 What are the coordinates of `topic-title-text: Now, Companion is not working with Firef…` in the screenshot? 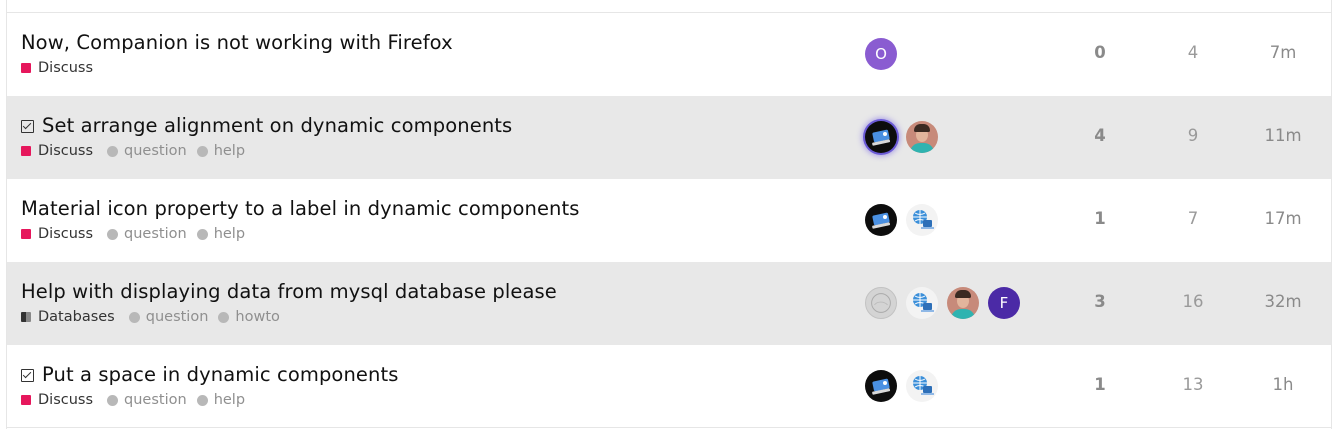 It's located at (237, 42).